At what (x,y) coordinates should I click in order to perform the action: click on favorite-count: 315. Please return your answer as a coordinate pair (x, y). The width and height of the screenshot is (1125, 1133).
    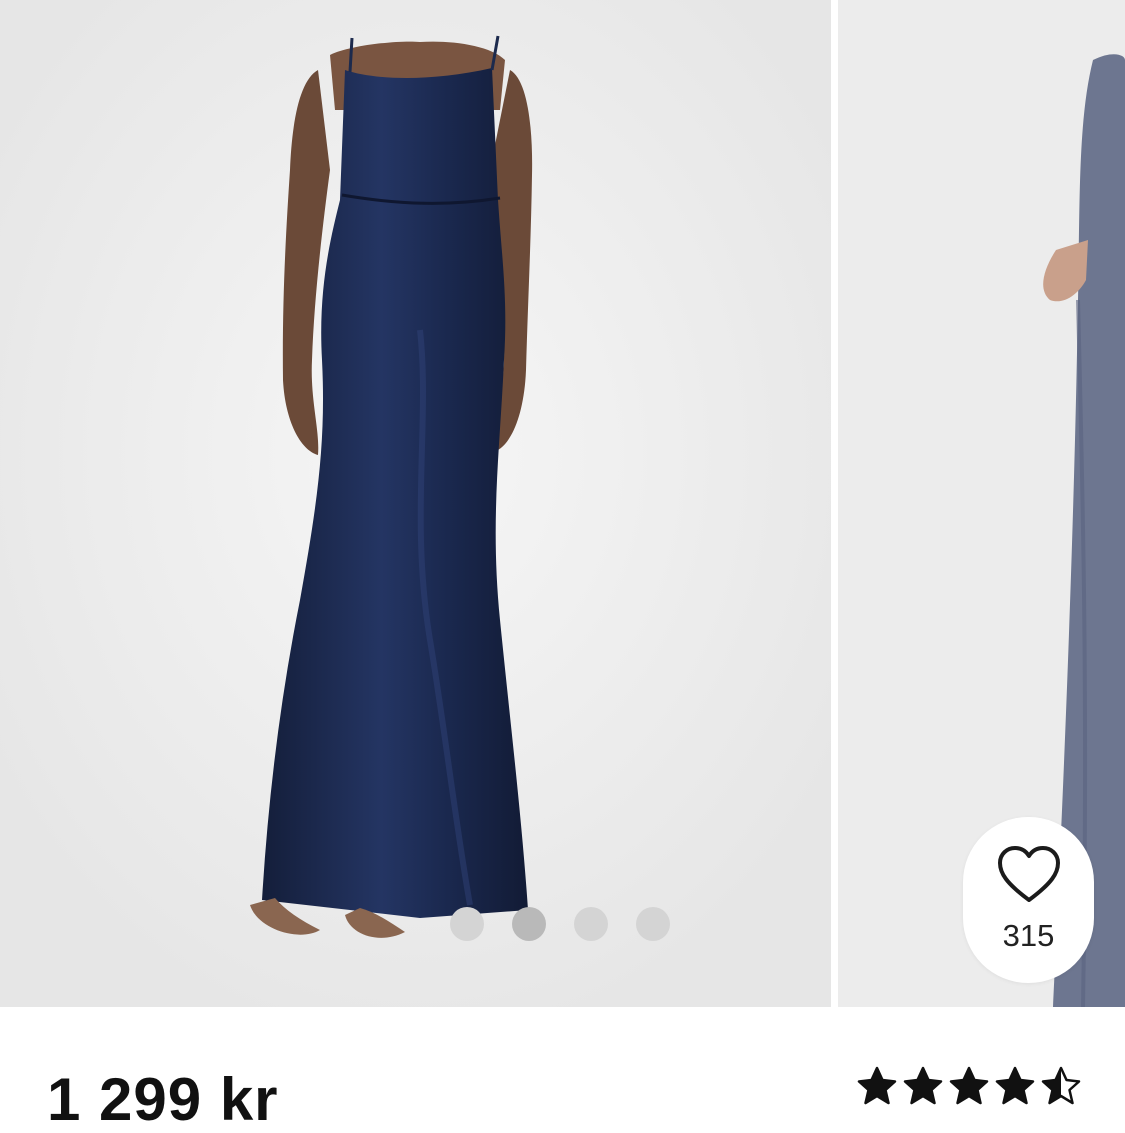
    Looking at the image, I should click on (1028, 935).